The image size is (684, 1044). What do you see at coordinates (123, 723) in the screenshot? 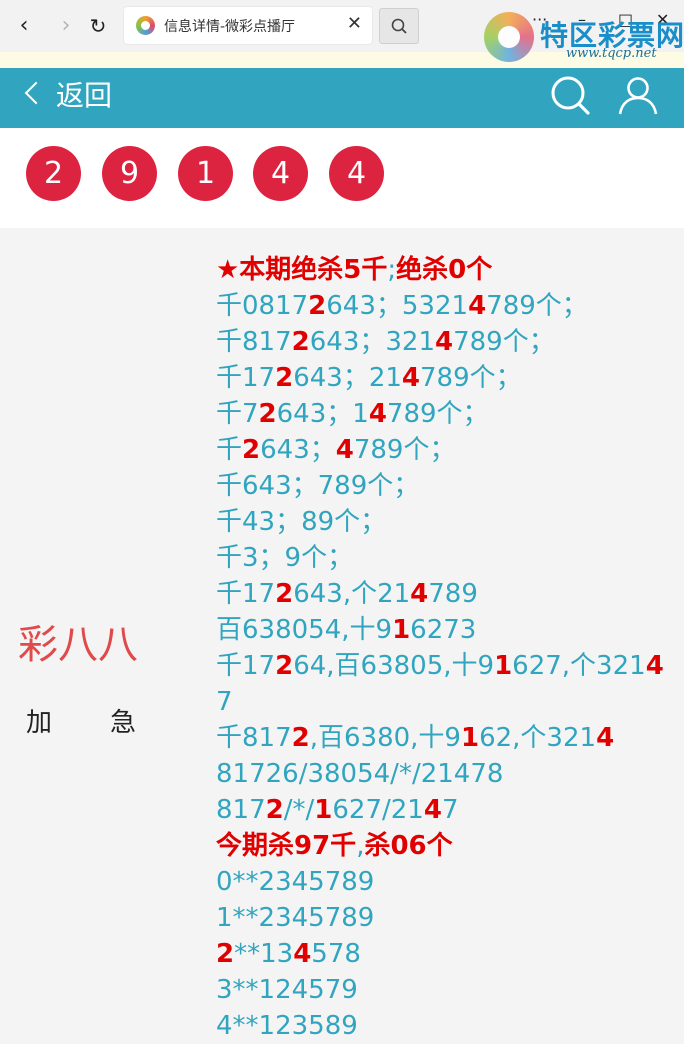
I see `tag-ji: 急` at bounding box center [123, 723].